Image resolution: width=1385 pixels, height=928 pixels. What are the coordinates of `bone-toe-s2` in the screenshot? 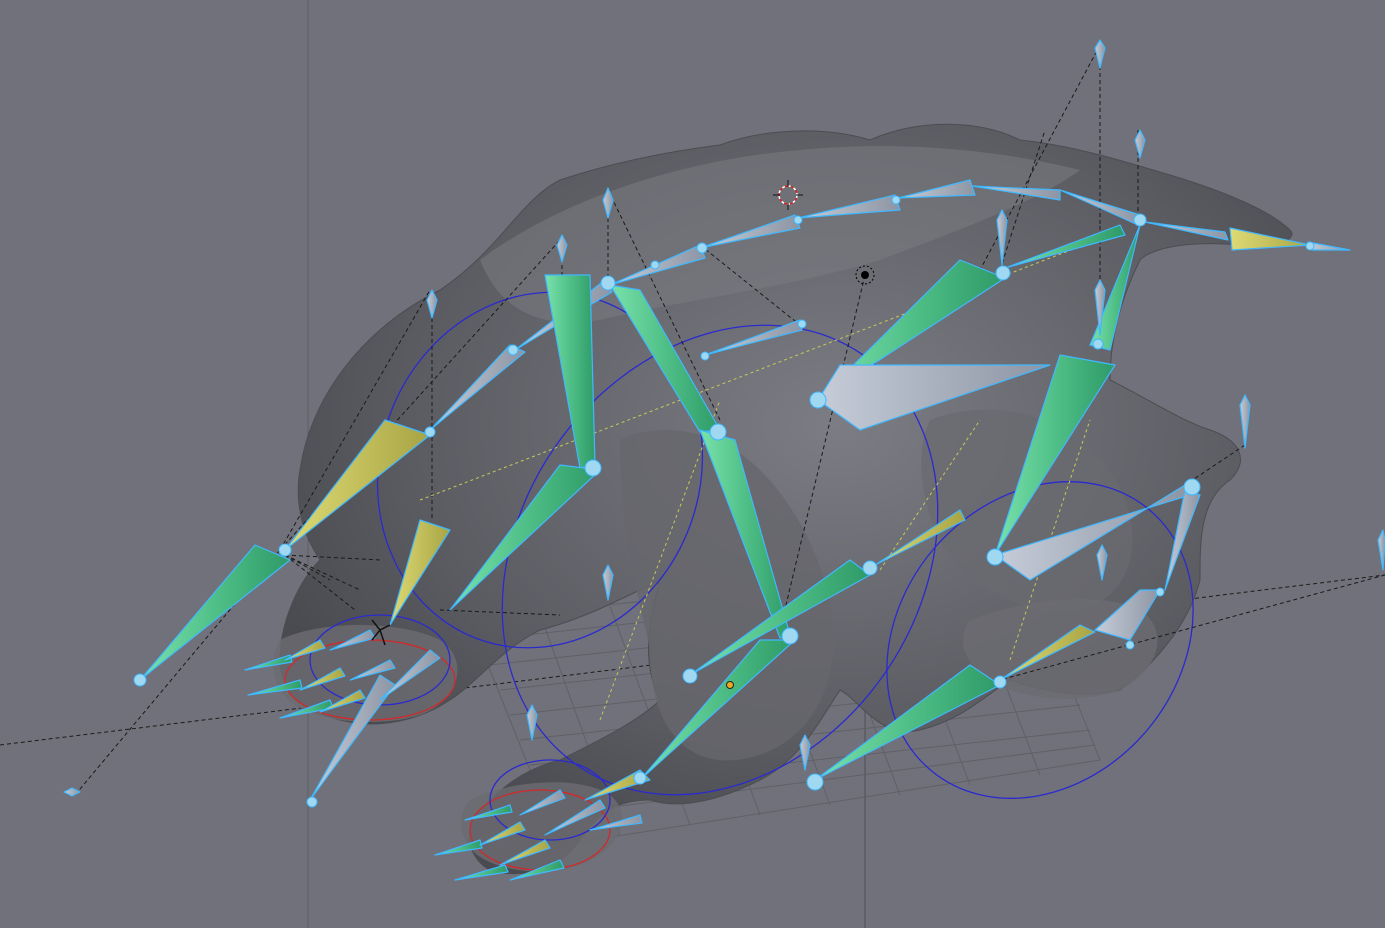 It's located at (481, 872).